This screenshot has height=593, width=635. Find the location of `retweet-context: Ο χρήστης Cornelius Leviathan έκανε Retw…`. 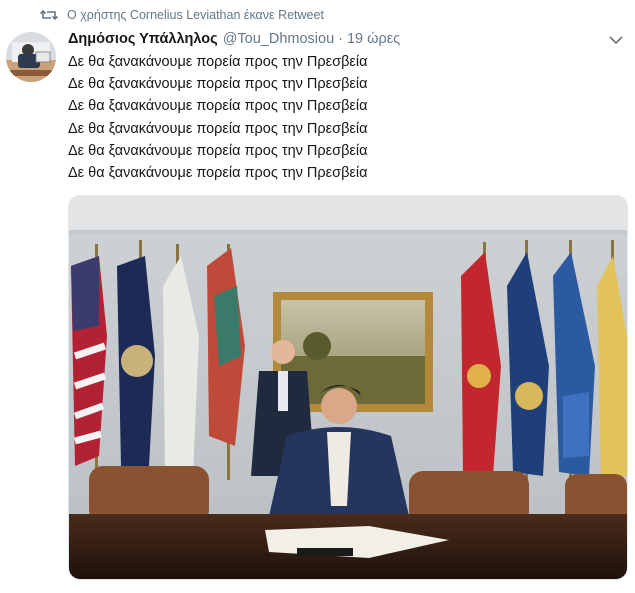

retweet-context: Ο χρήστης Cornelius Leviathan έκανε Retw… is located at coordinates (182, 15).